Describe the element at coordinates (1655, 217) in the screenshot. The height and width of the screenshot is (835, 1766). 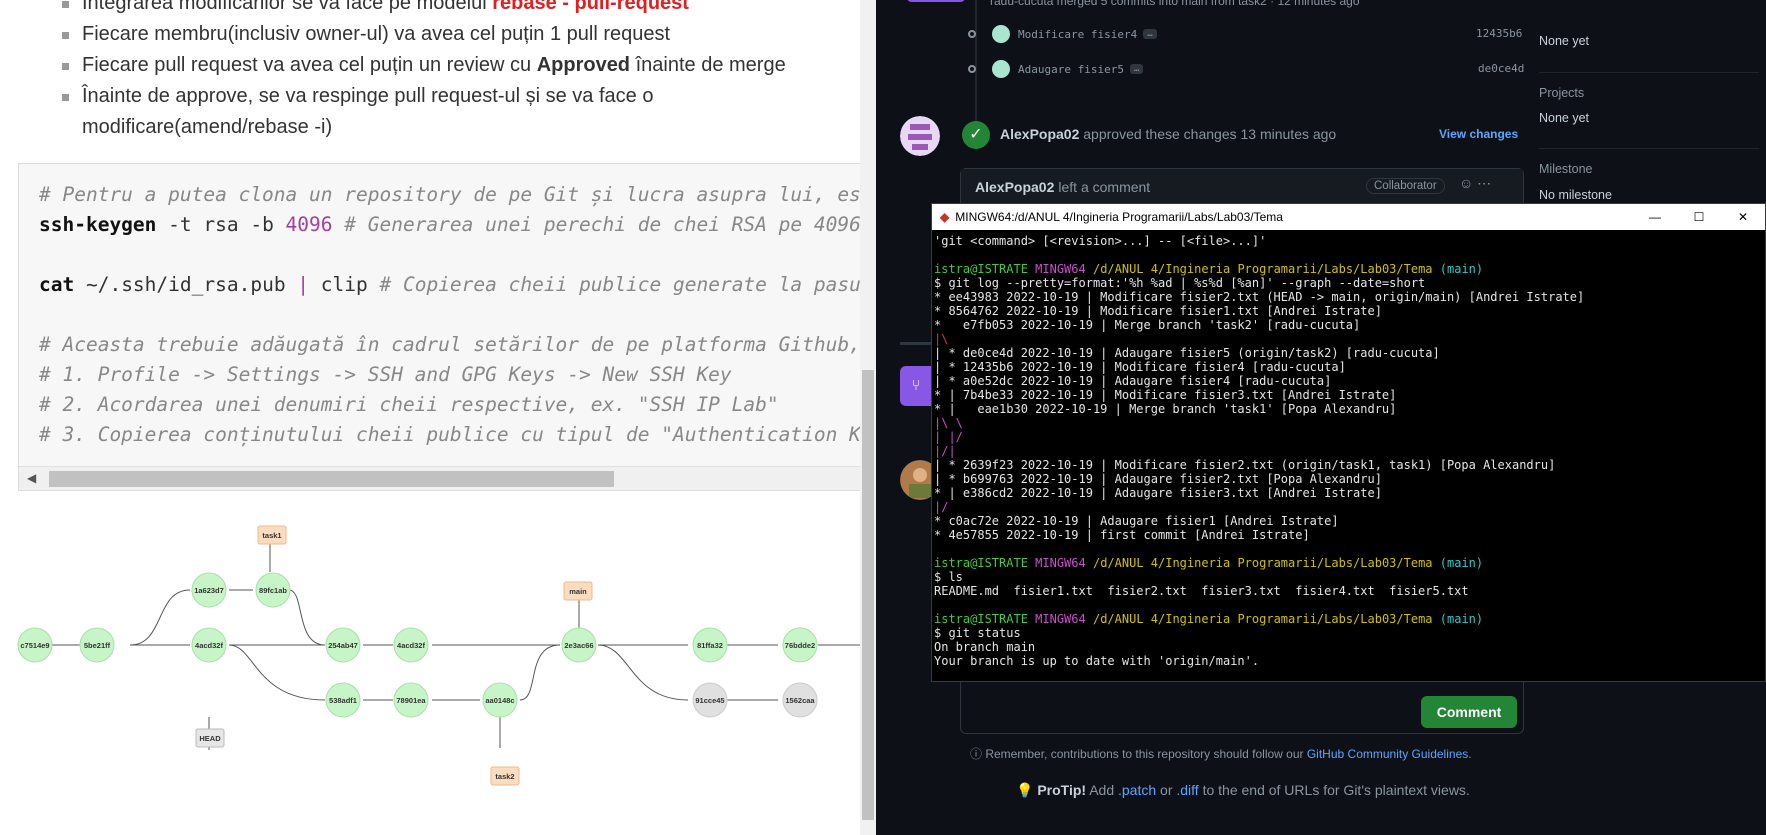
I see `minimize-icon: —` at that location.